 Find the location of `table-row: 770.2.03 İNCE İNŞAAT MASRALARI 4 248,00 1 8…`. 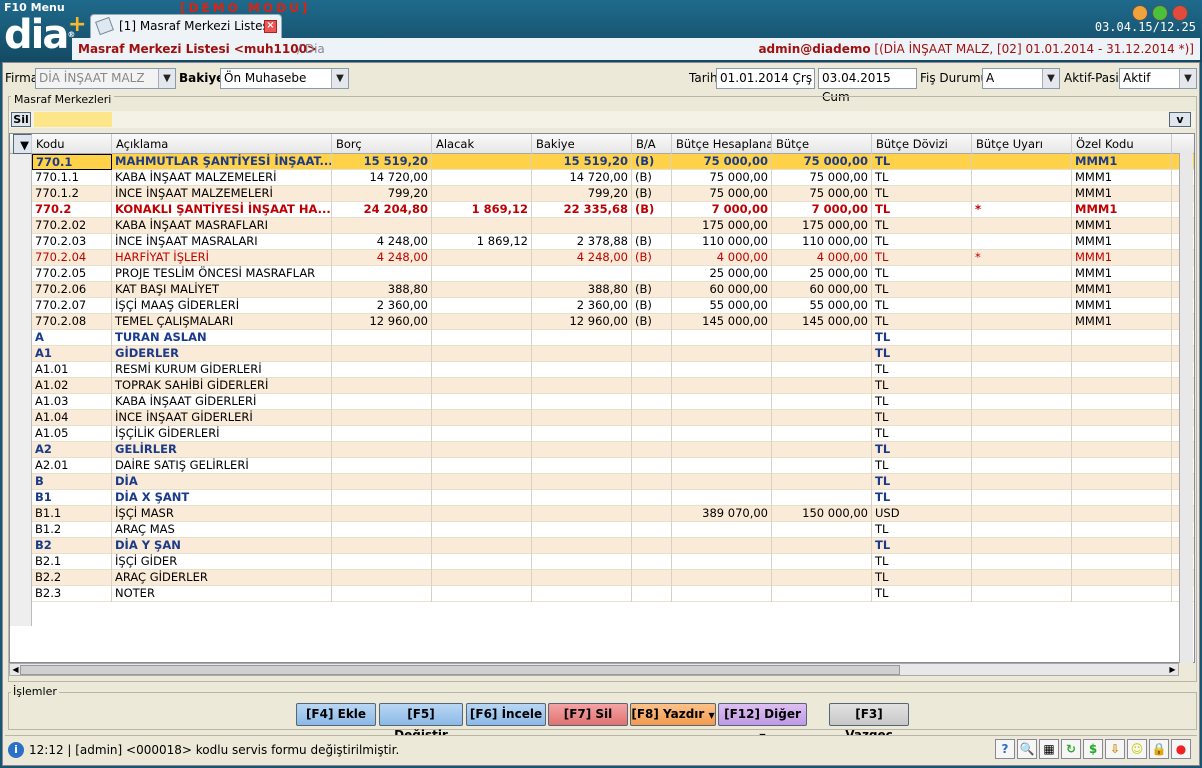

table-row: 770.2.03 İNCE İNŞAAT MASRALARI 4 248,00 1 8… is located at coordinates (613, 242).